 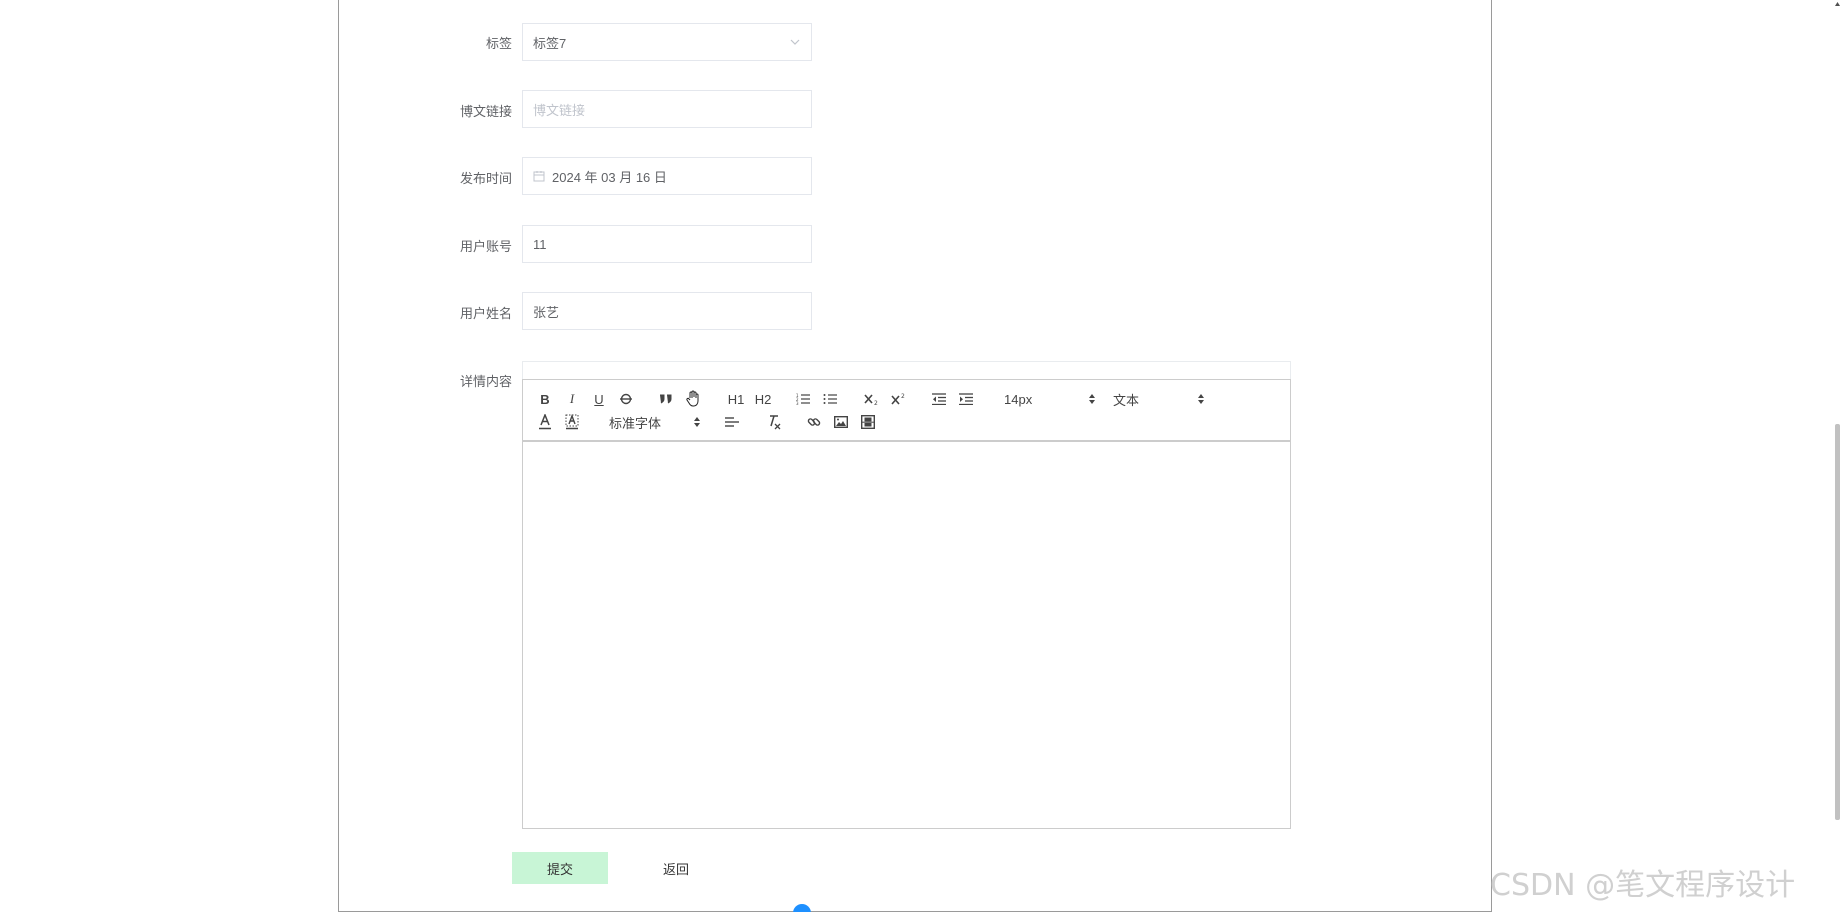 What do you see at coordinates (694, 399) in the screenshot?
I see `code-block-icon` at bounding box center [694, 399].